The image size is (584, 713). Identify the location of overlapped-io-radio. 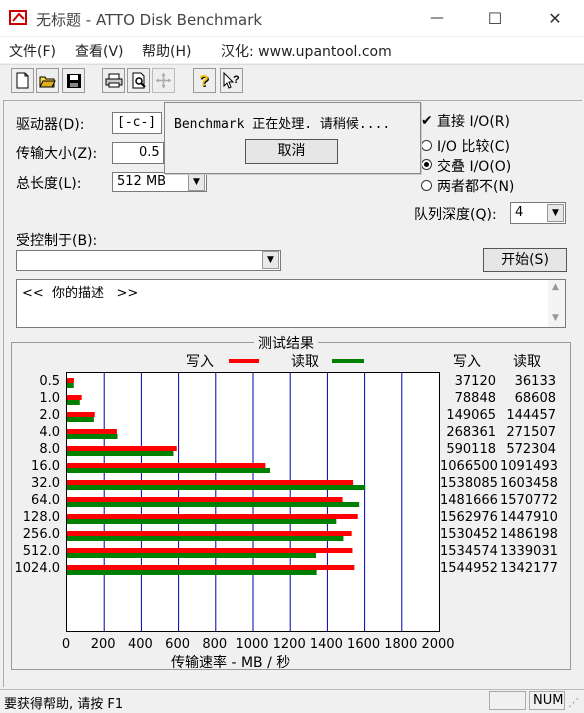
(426, 164).